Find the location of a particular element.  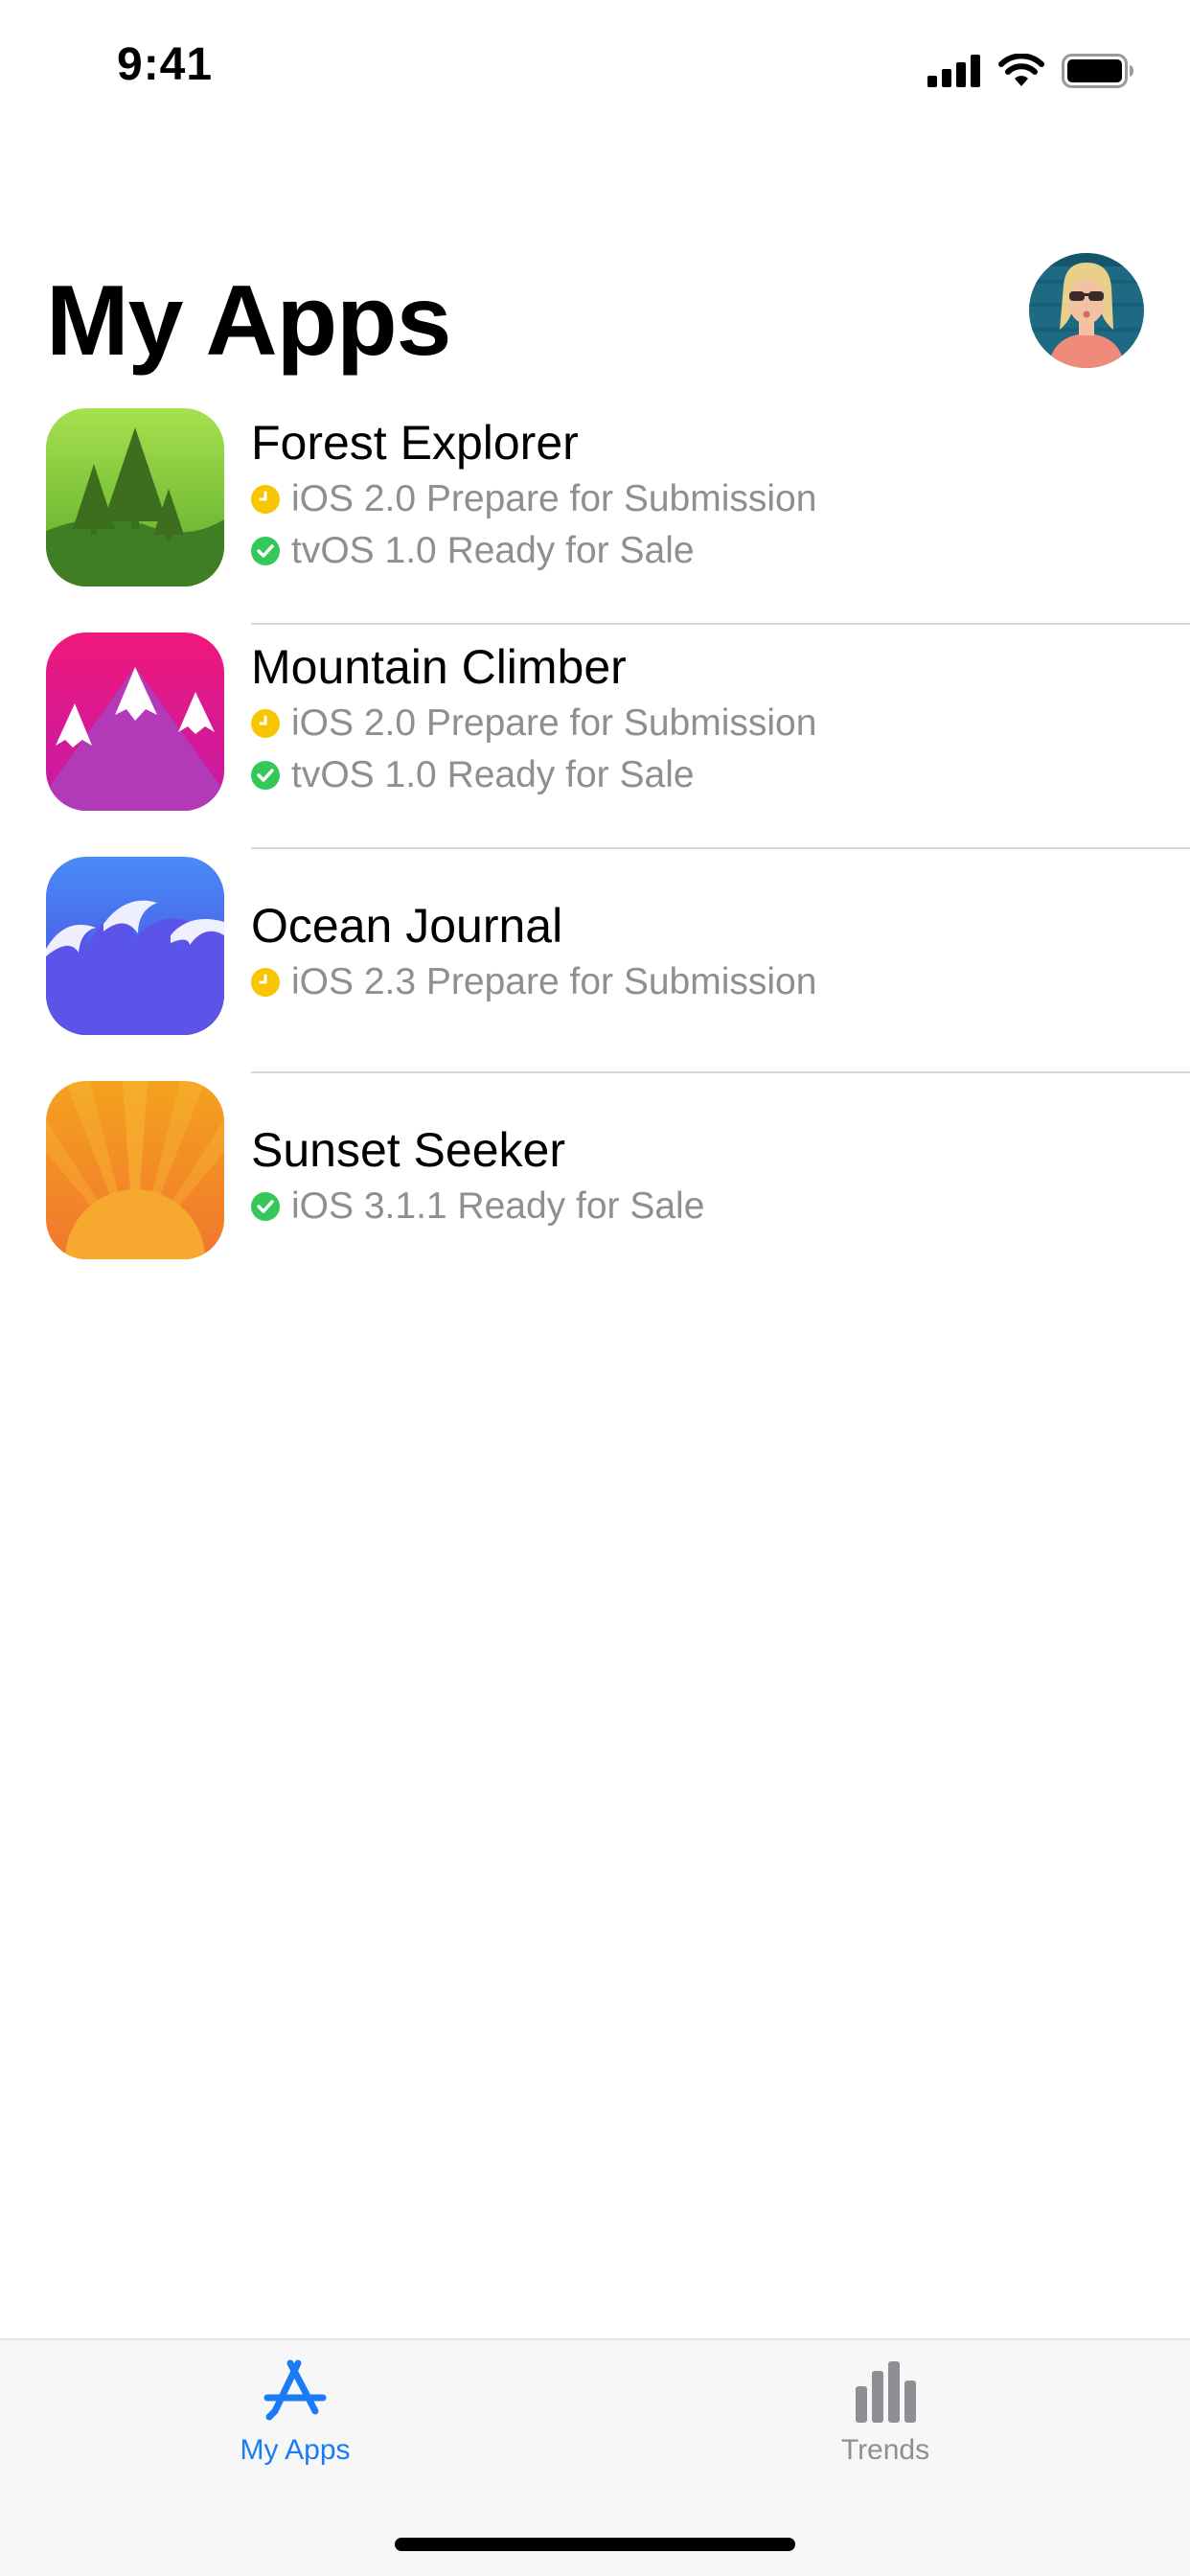

avatar is located at coordinates (1087, 310).